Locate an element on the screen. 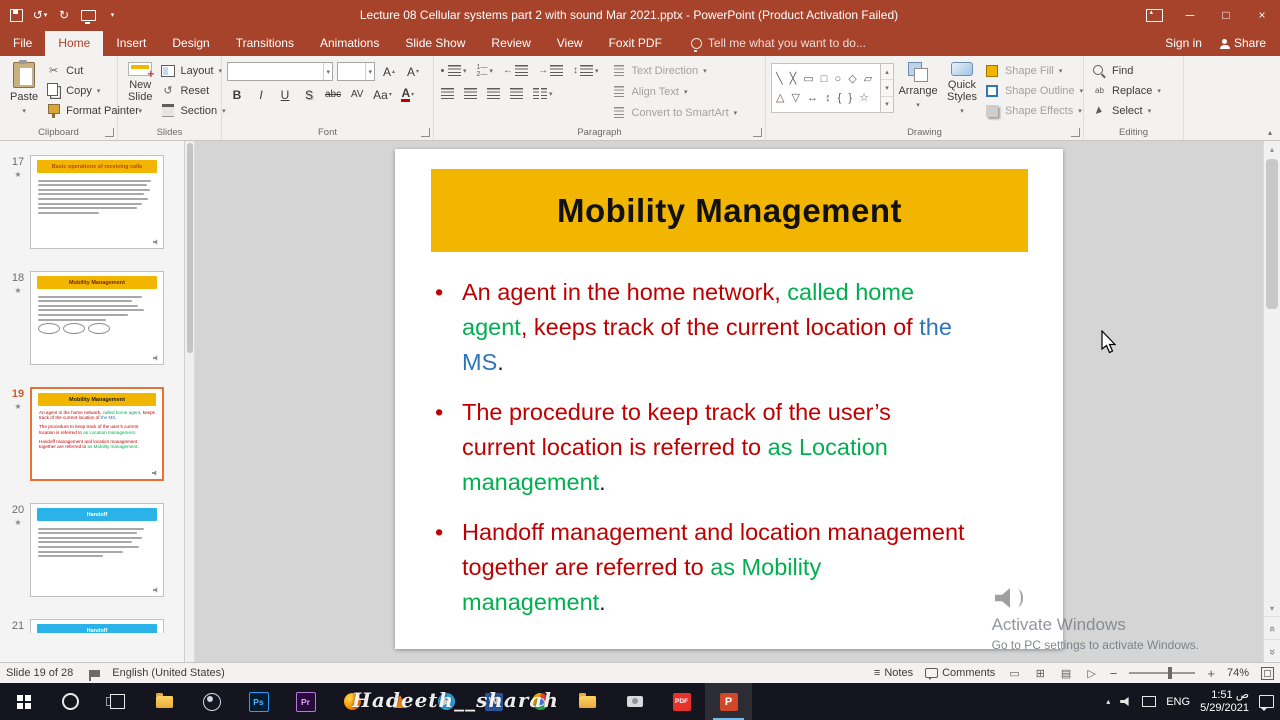 The image size is (1280, 720). audio-speaker-icon is located at coordinates (1012, 598).